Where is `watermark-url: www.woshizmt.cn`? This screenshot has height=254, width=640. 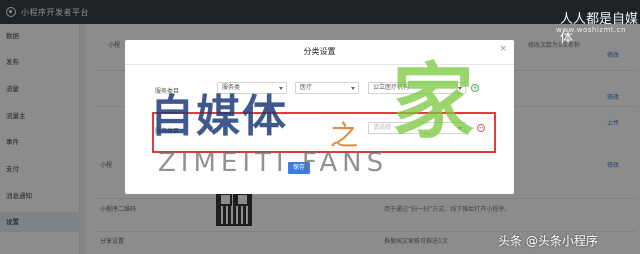 watermark-url: www.woshizmt.cn is located at coordinates (591, 30).